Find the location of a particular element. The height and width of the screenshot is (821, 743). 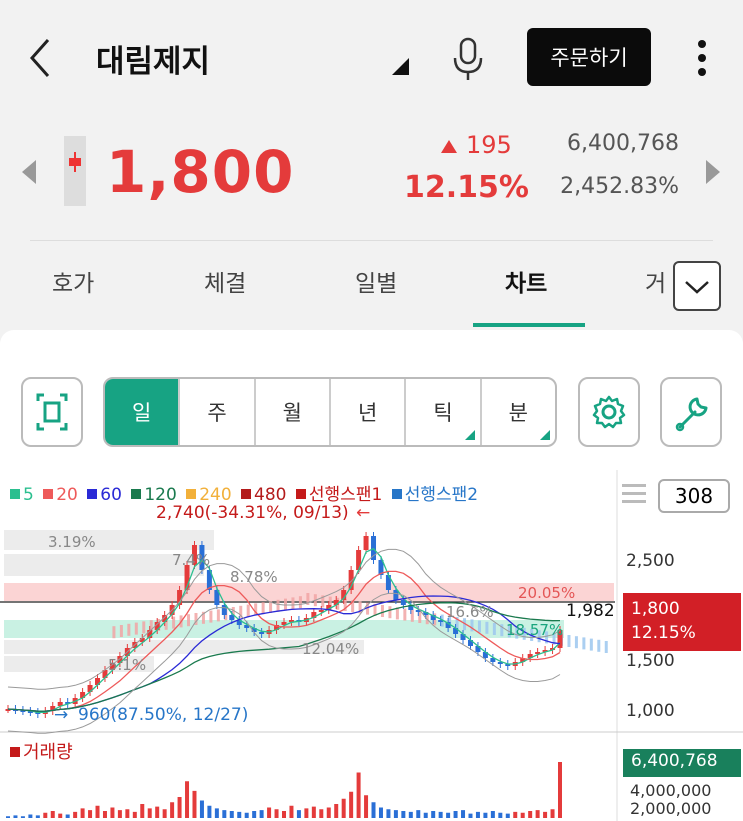

volume-title: 거래량 is located at coordinates (41, 751).